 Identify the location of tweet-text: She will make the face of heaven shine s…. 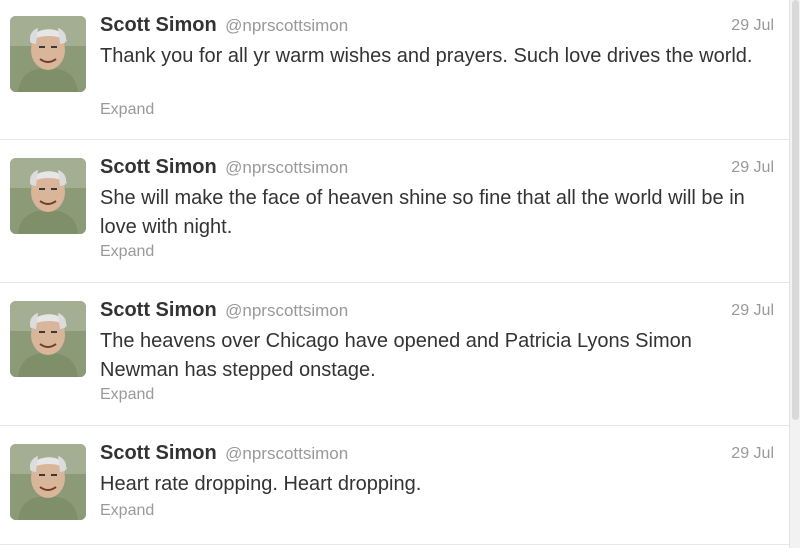
(422, 212).